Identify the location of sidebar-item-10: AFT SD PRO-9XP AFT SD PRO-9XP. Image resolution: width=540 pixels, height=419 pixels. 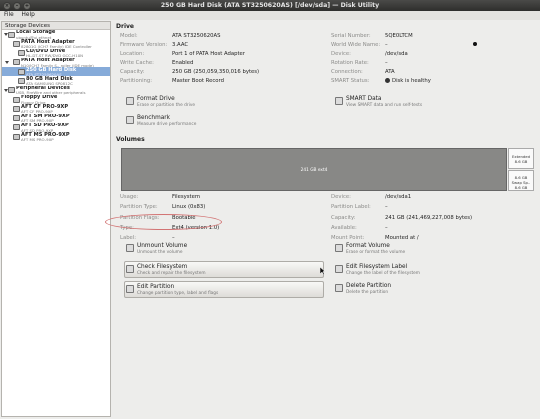
(56, 127).